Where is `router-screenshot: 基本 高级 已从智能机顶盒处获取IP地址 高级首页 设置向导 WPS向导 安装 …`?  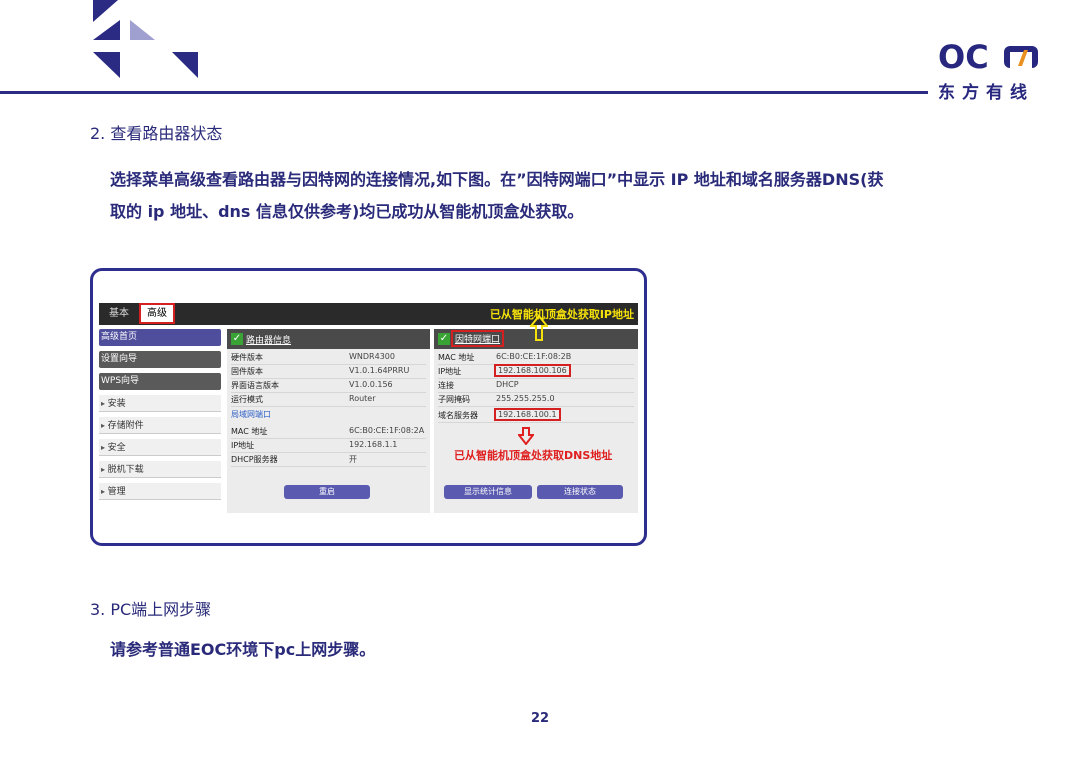 router-screenshot: 基本 高级 已从智能机顶盒处获取IP地址 高级首页 设置向导 WPS向导 安装 … is located at coordinates (368, 408).